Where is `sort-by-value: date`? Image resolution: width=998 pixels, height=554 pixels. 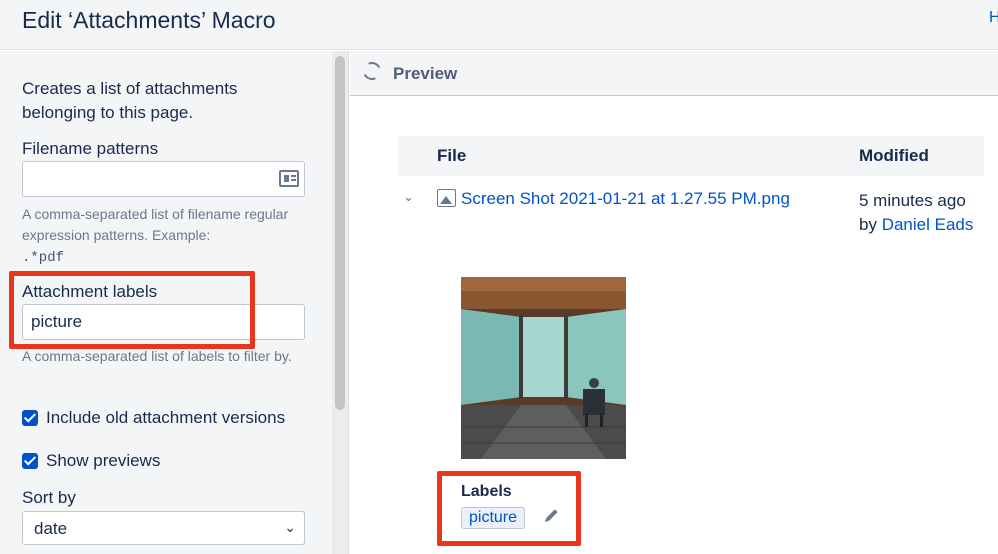 sort-by-value: date is located at coordinates (51, 528).